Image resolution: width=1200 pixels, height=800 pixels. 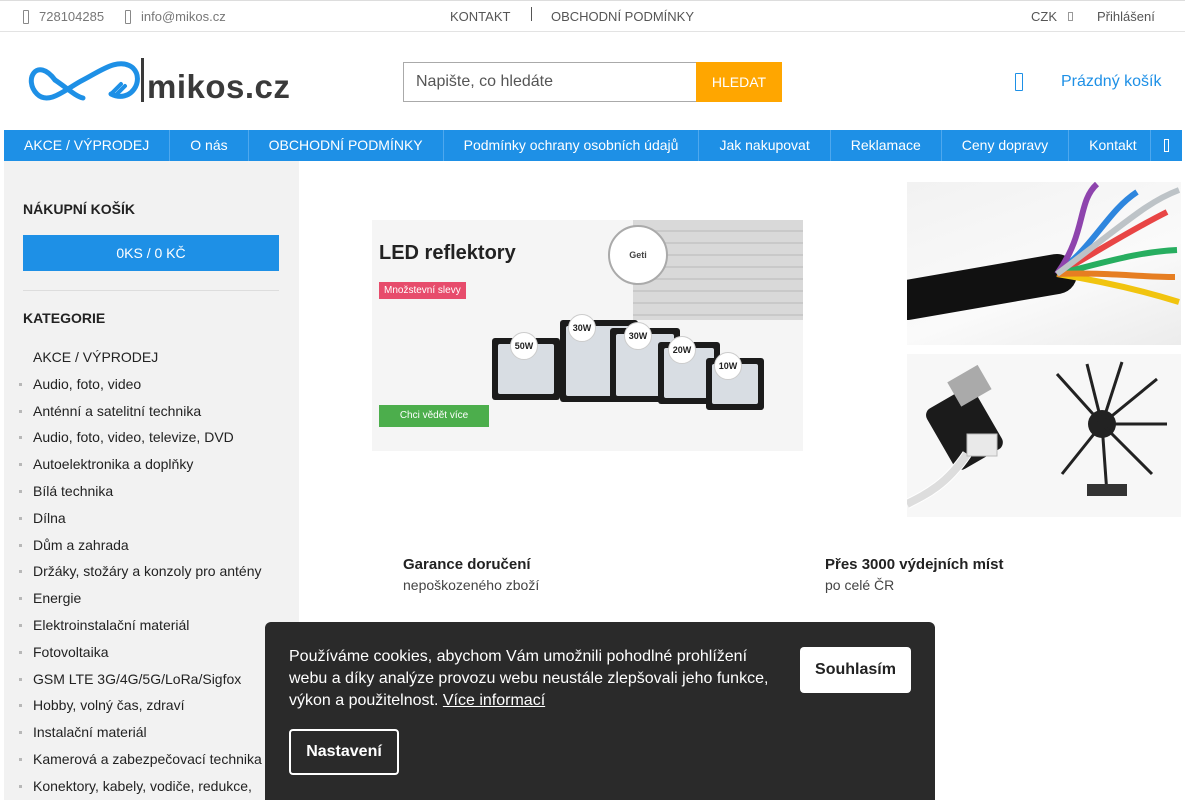 I want to click on category-label: Fotovoltaika, so click(x=70, y=652).